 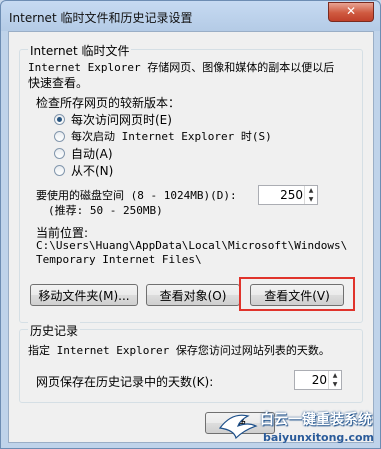 I want to click on history-description: 指定 Internet Explorer 保存您访问过网站列表的天数。, so click(x=179, y=350).